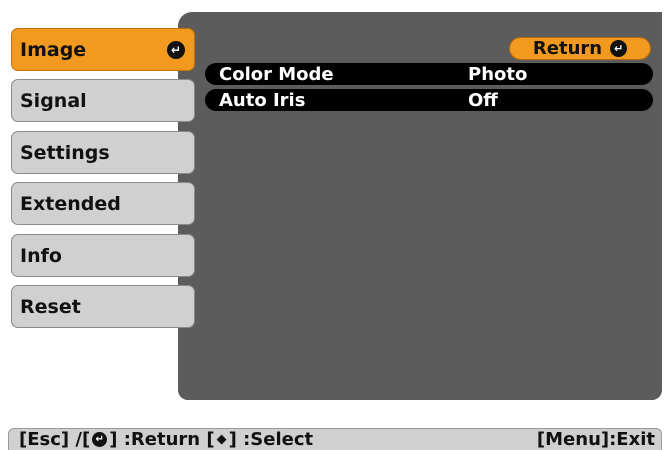  Describe the element at coordinates (429, 74) in the screenshot. I see `setting-row-color-mode: Color Mode Photo` at that location.